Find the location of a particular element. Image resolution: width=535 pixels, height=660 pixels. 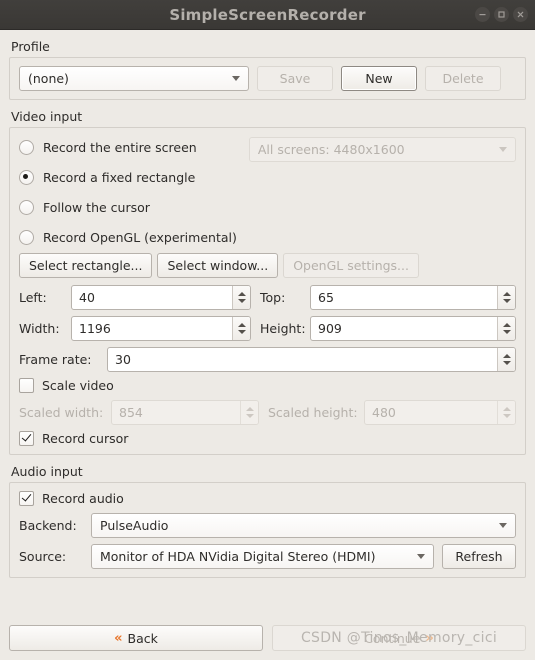

radio-record-opengl: Record OpenGL (experimental) is located at coordinates (128, 237).